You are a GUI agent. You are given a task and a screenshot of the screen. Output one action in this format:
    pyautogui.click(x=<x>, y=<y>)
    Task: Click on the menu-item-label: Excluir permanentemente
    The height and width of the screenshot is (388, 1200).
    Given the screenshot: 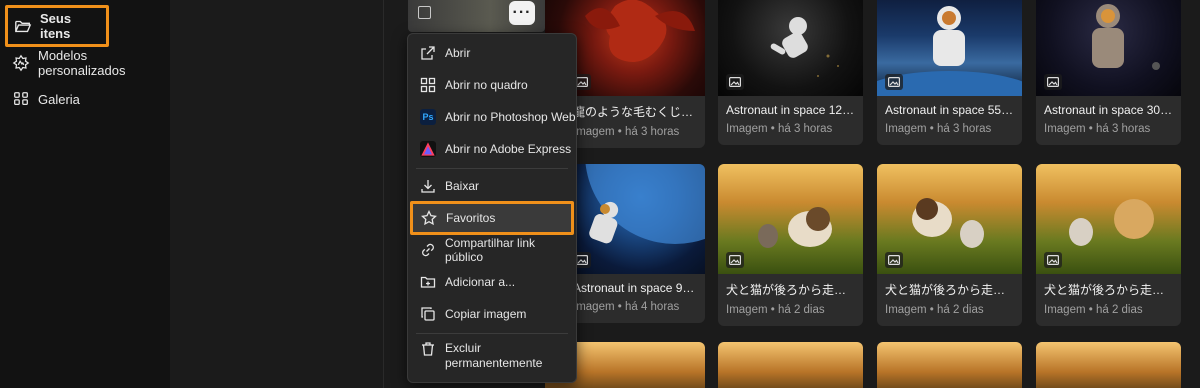 What is the action you would take?
    pyautogui.click(x=493, y=356)
    